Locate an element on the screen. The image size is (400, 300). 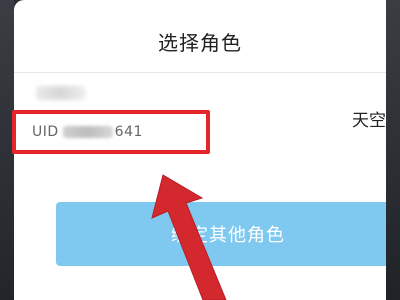
title-divider is located at coordinates (200, 72).